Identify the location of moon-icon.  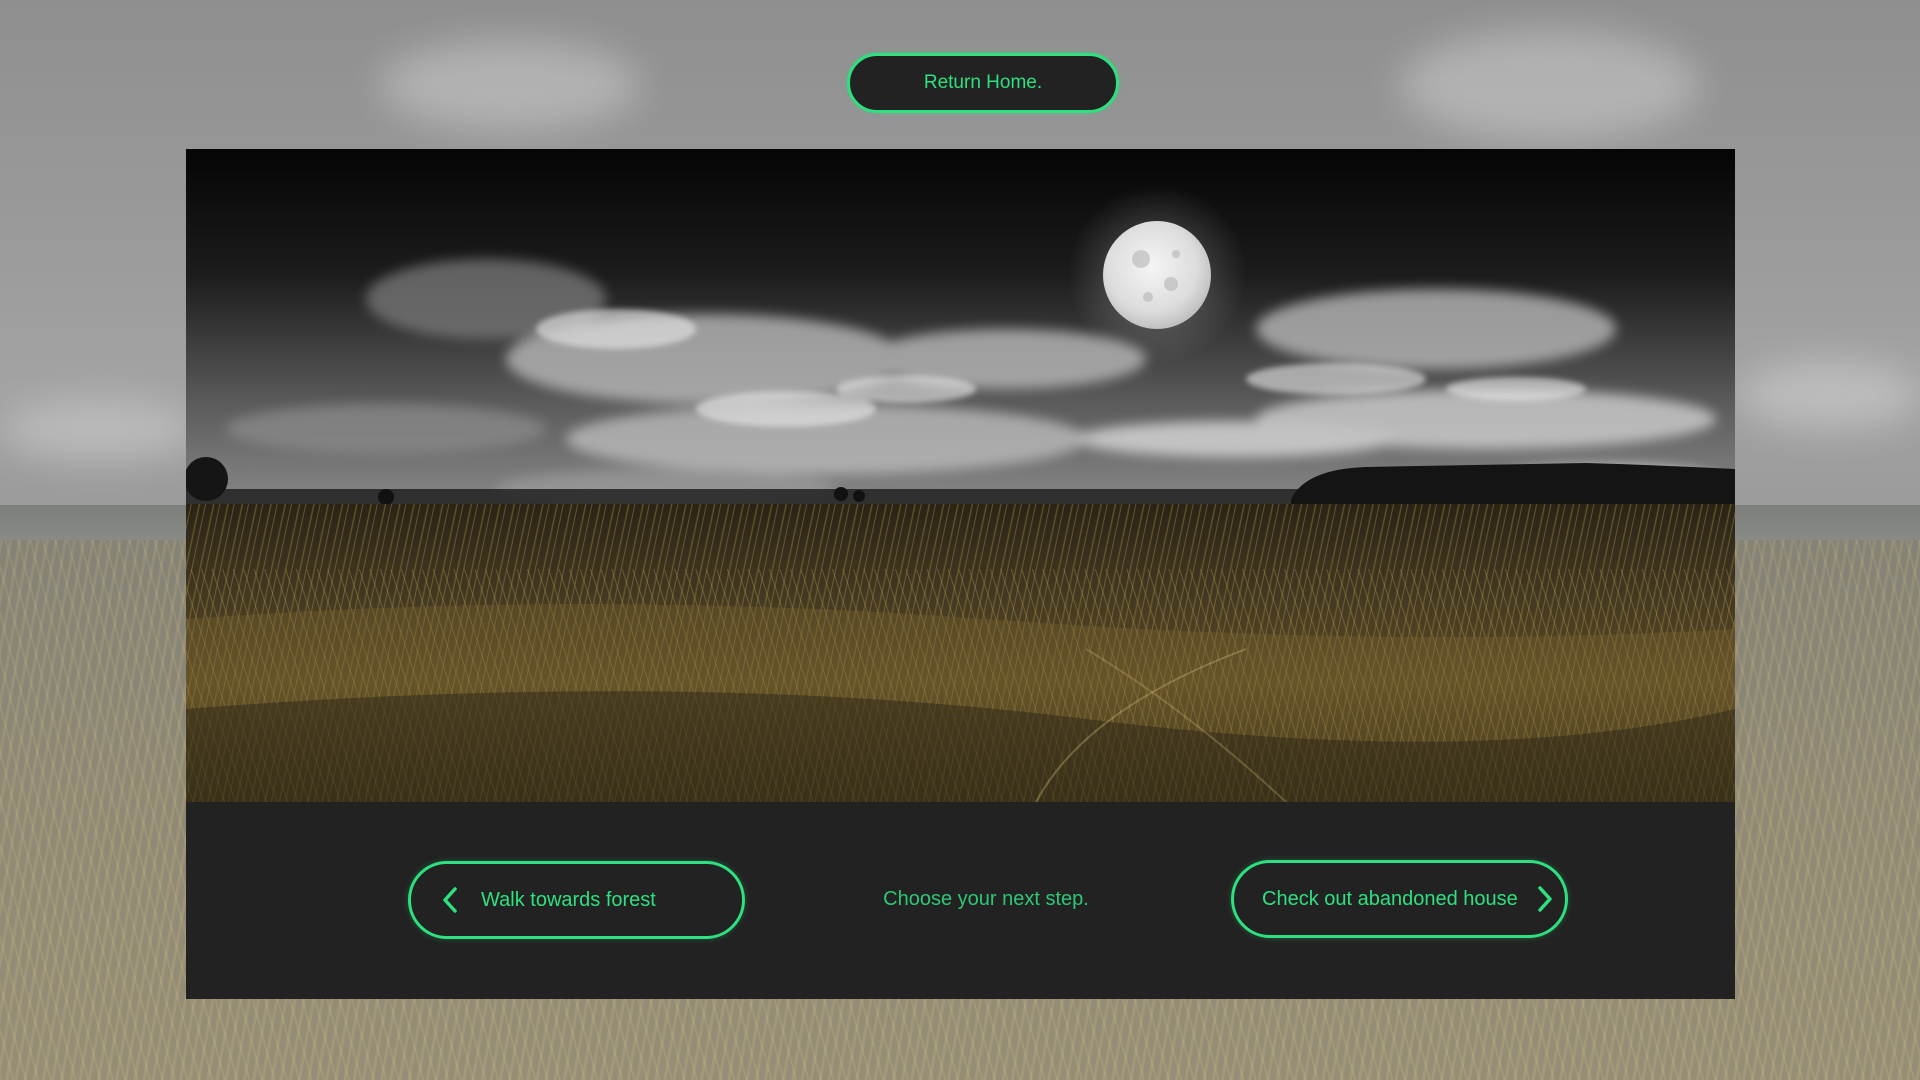
(1157, 275).